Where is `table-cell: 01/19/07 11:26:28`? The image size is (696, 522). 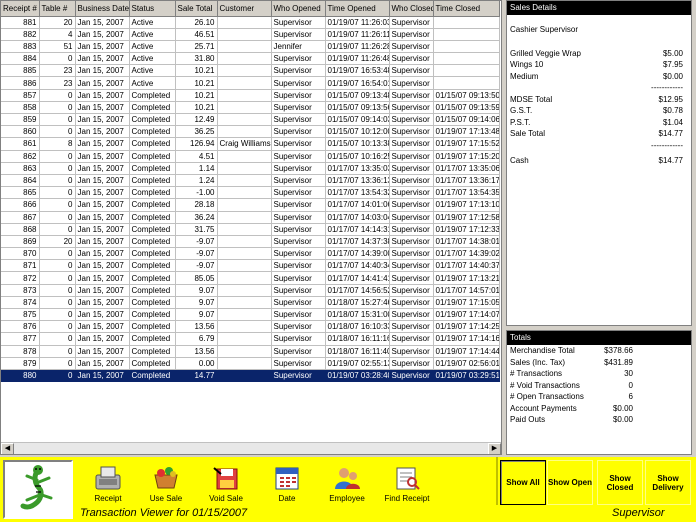
table-cell: 01/19/07 11:26:28 is located at coordinates (357, 47).